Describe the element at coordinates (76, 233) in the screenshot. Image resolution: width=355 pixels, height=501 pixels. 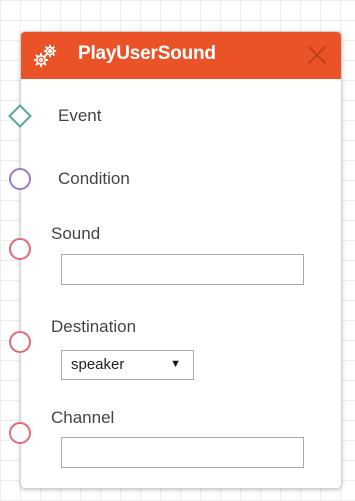
I see `sound-label: Sound` at that location.